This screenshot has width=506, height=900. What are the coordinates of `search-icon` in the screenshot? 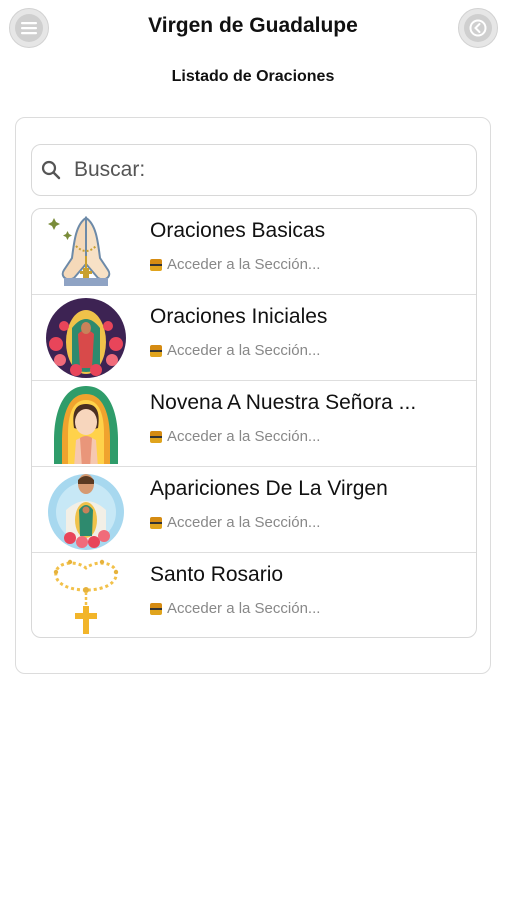 It's located at (51, 170).